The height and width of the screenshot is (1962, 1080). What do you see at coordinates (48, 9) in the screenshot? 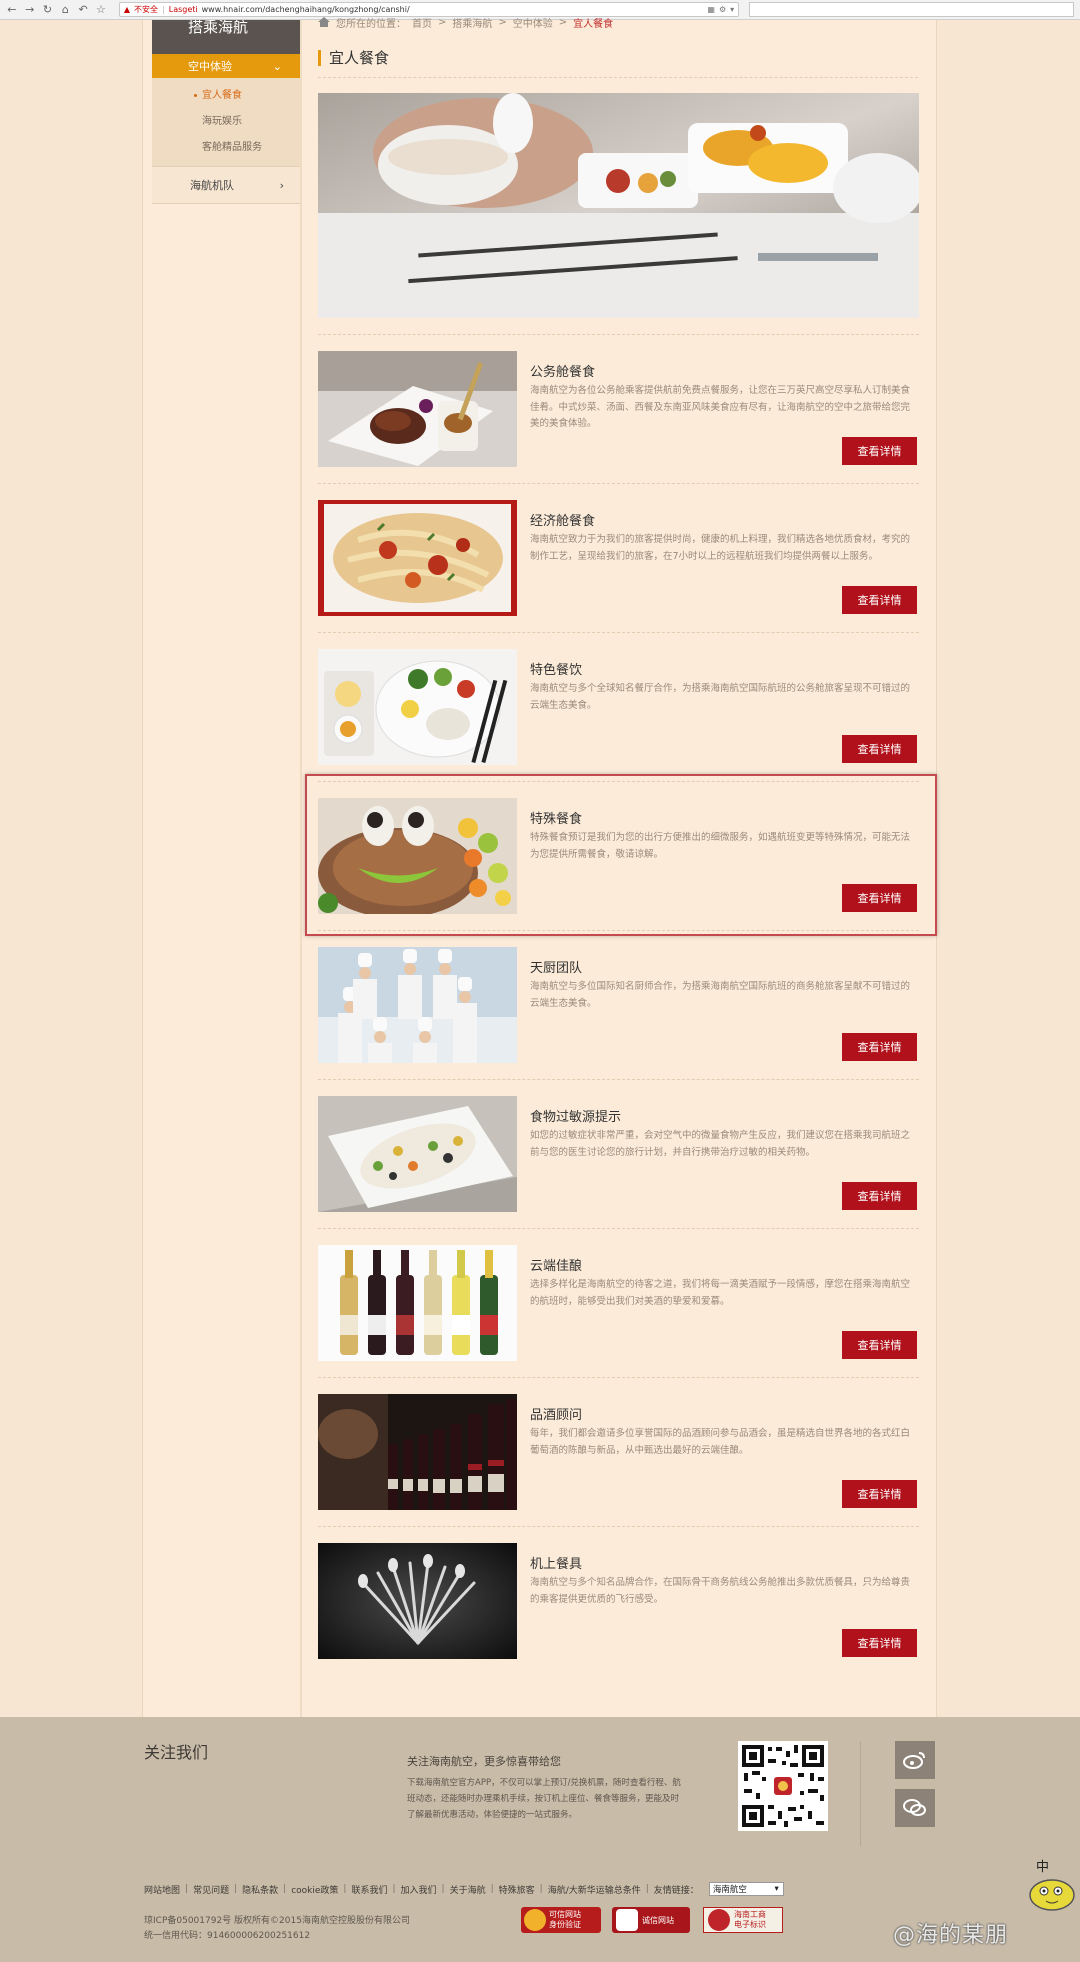
I see `reload-icon: ↻` at bounding box center [48, 9].